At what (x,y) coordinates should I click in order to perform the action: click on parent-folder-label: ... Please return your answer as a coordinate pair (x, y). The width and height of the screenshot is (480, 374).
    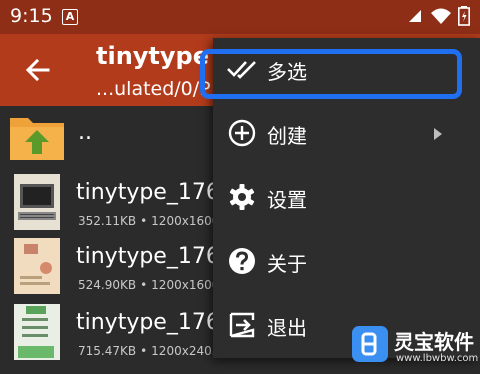
    Looking at the image, I should click on (85, 132).